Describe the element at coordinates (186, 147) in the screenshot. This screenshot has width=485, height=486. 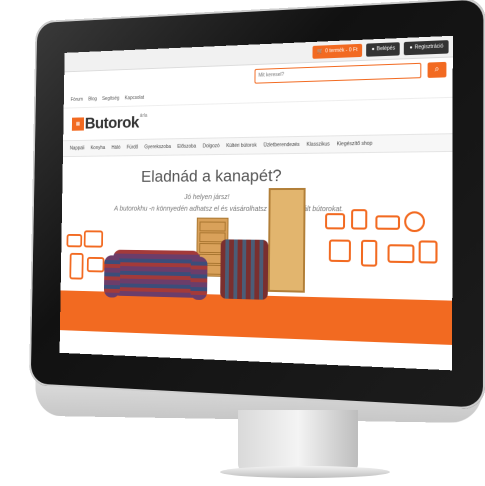
I see `menu-item: Előszoba` at that location.